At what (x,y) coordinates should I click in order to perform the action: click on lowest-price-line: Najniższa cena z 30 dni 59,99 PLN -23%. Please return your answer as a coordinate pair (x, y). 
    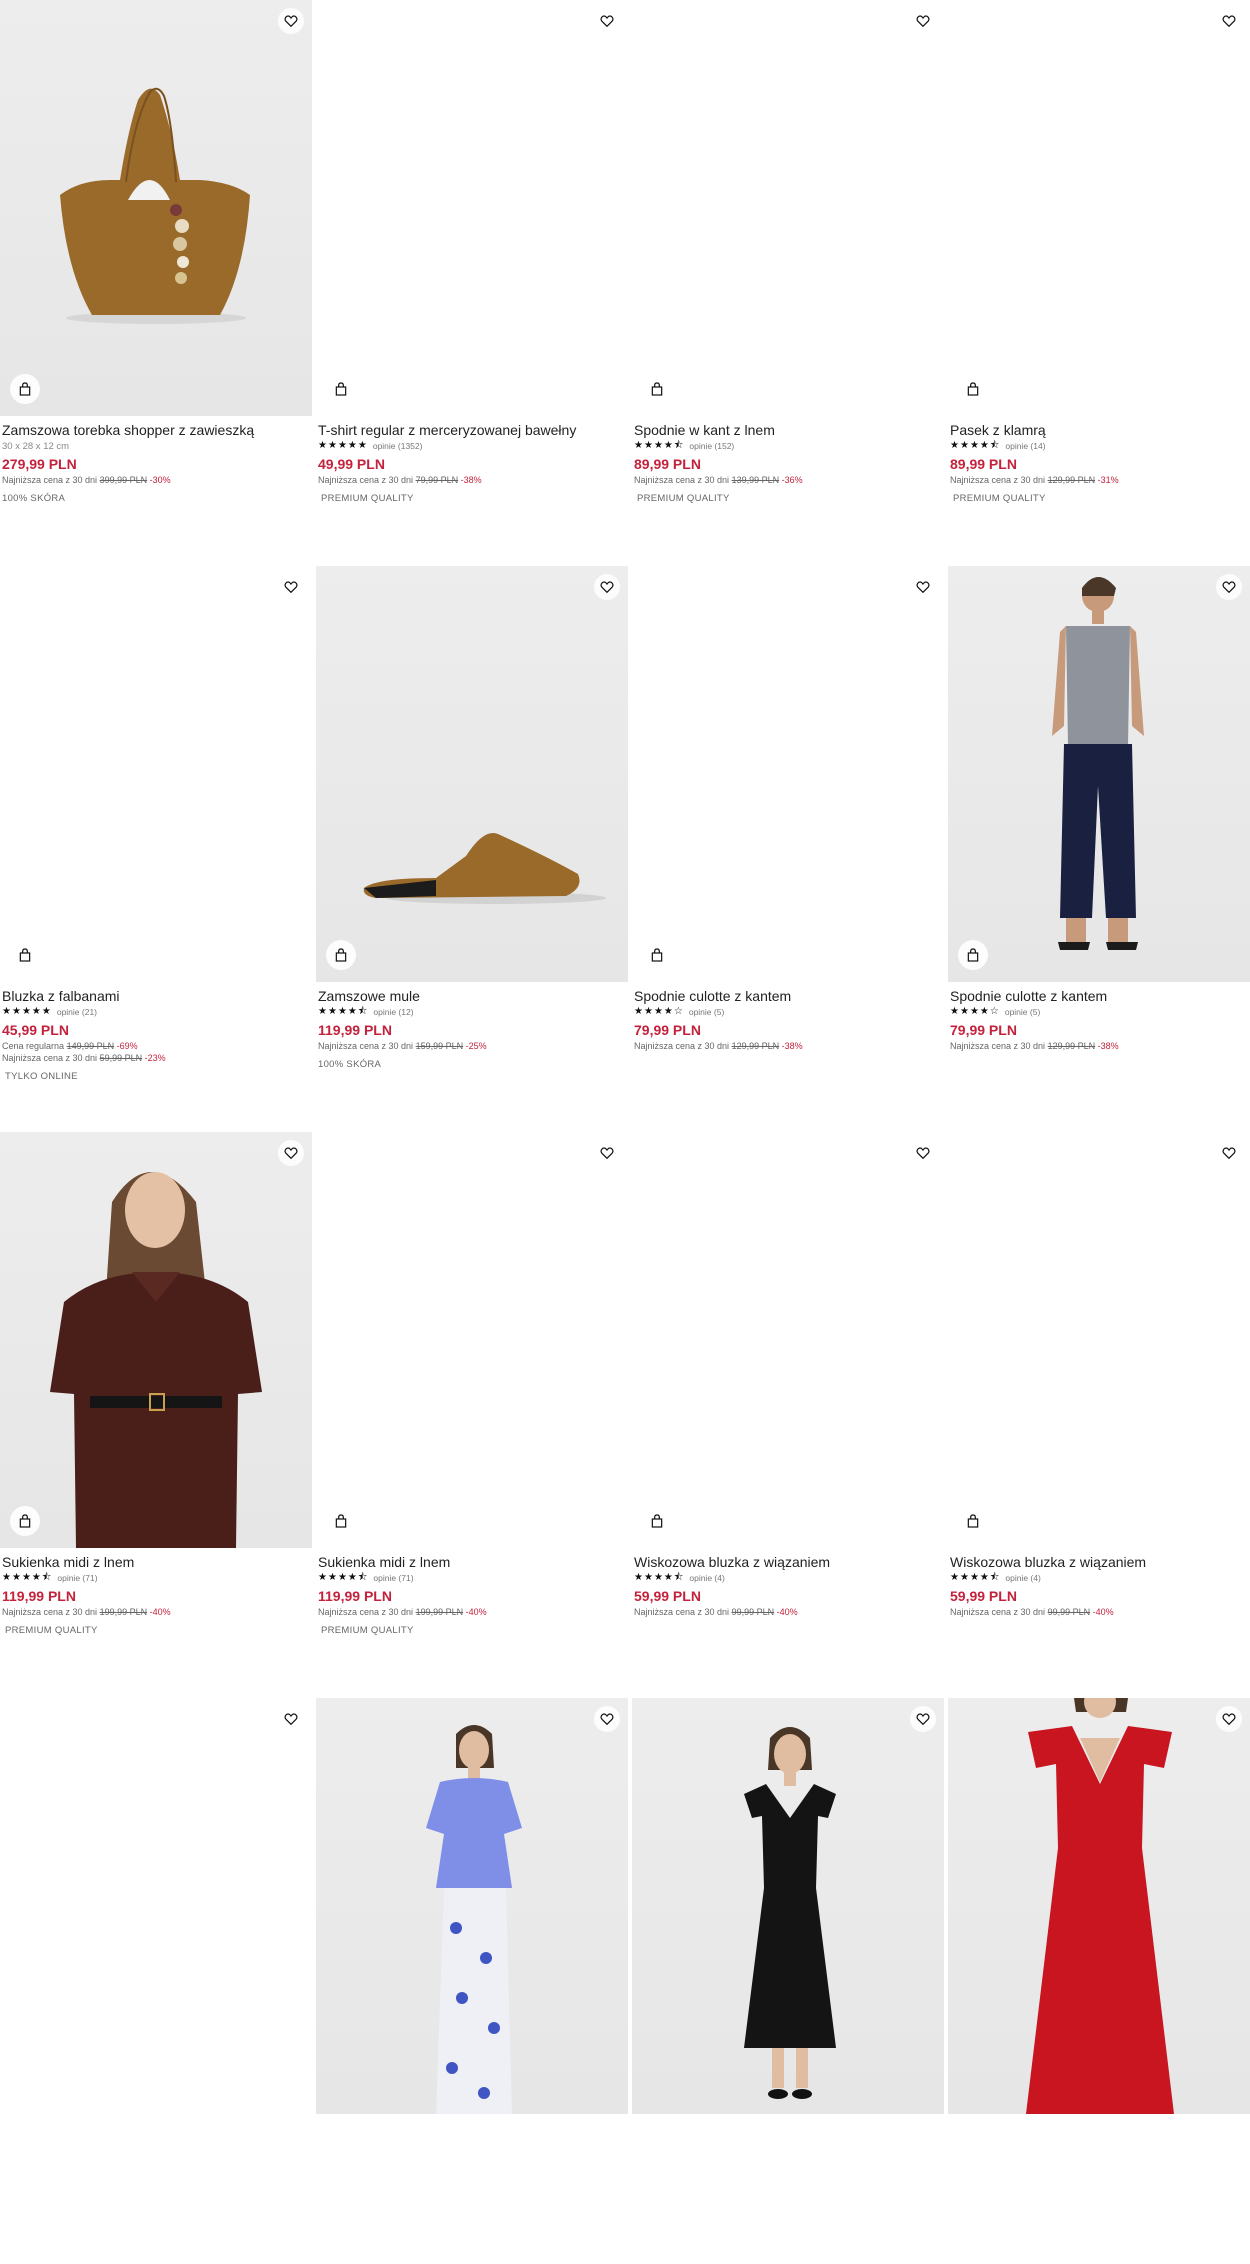
    Looking at the image, I should click on (156, 1058).